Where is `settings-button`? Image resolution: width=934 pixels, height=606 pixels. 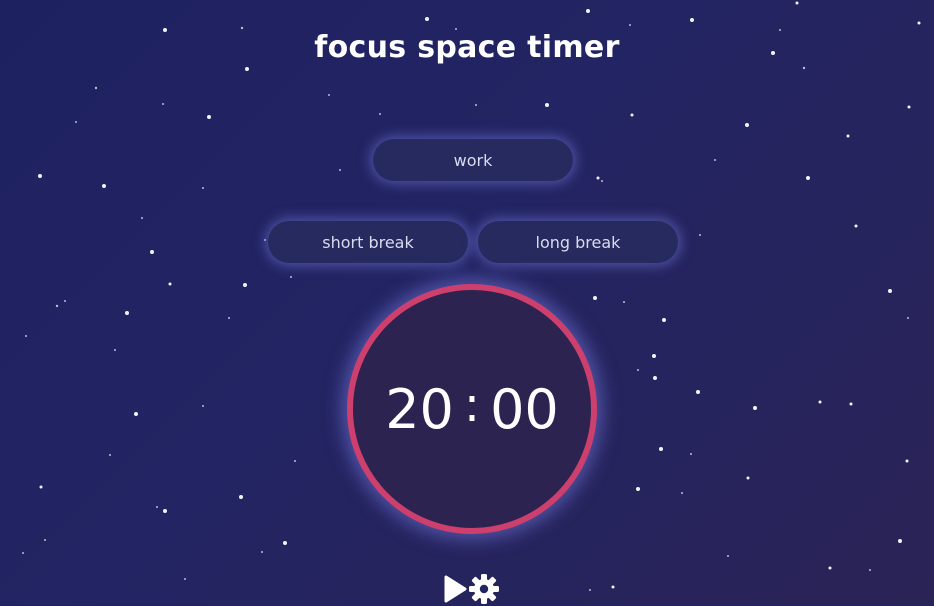 settings-button is located at coordinates (484, 589).